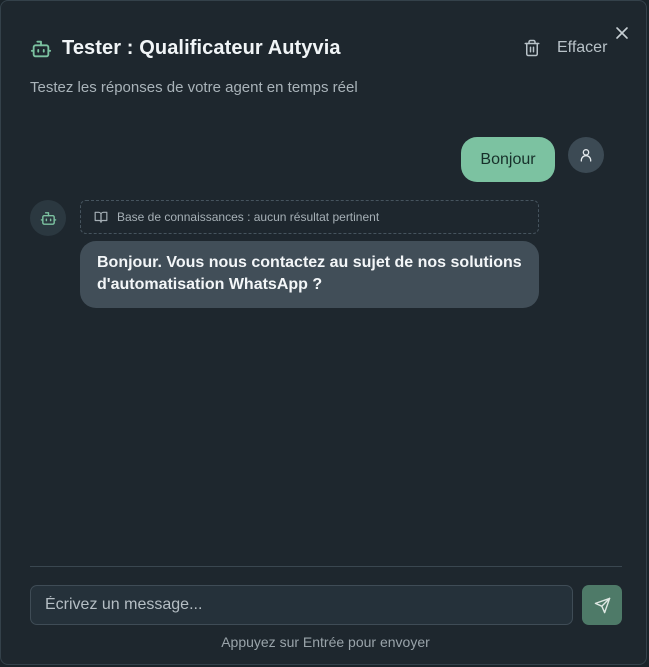 The width and height of the screenshot is (649, 667). I want to click on user-message-bubble: Bonjour, so click(508, 159).